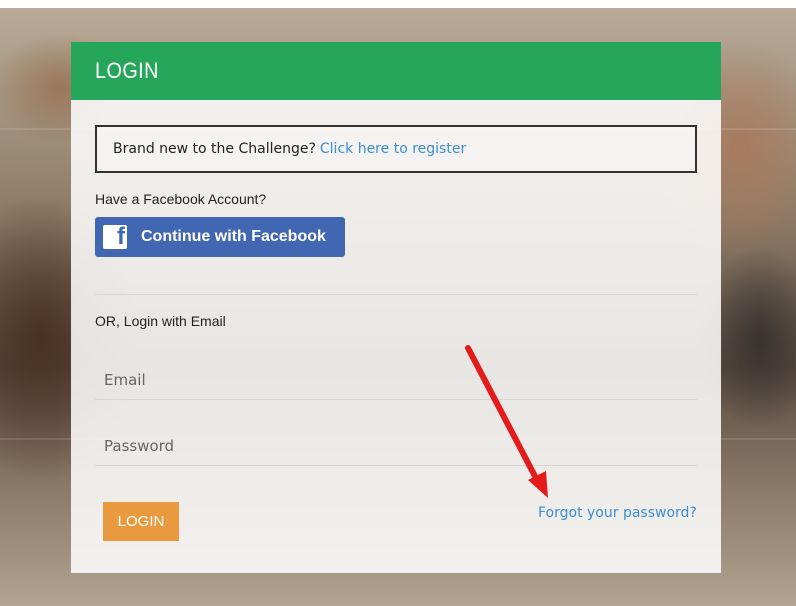 This screenshot has width=796, height=606. I want to click on email-login-label: OR, Login with Email, so click(160, 321).